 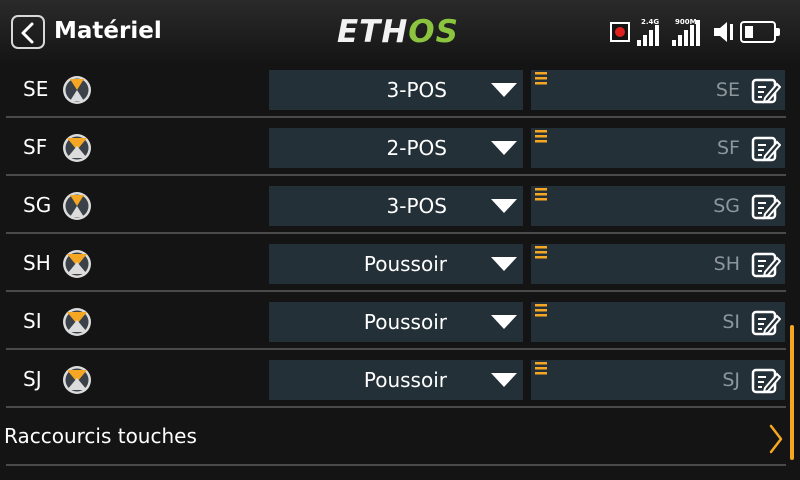 I want to click on shortcut-keys-label: Raccourcis touches, so click(x=100, y=436).